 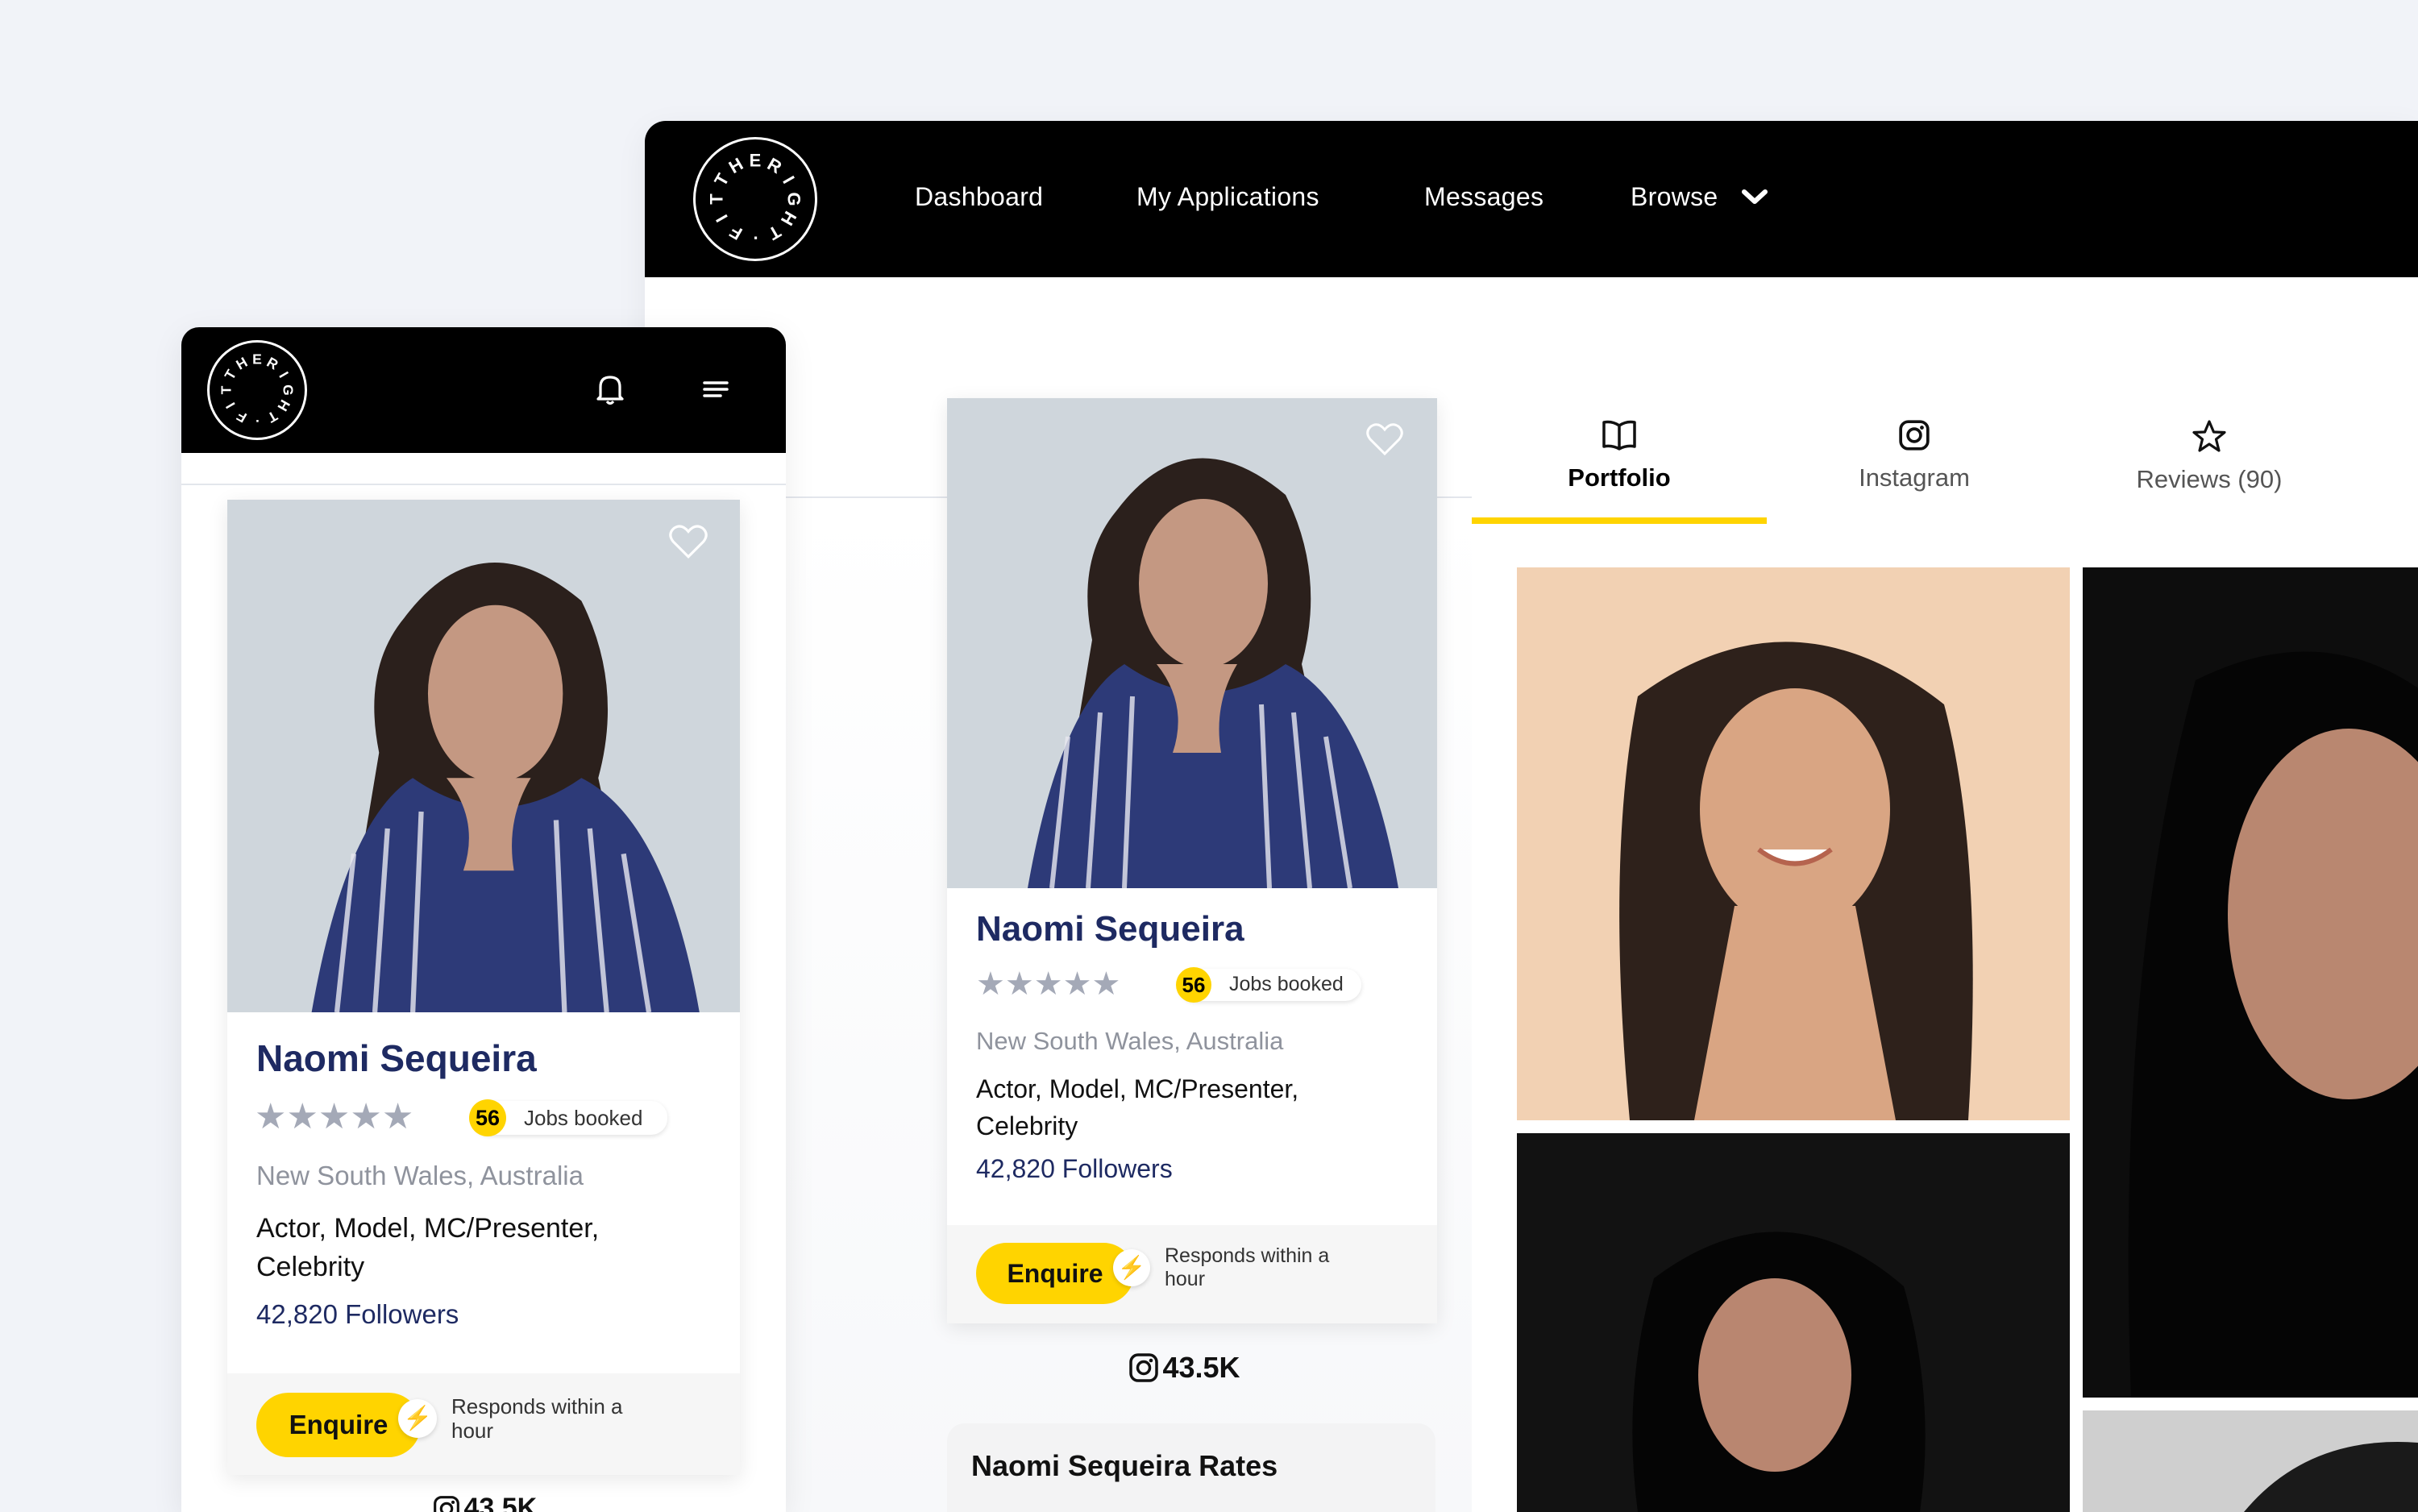 I want to click on tab-instagram: Instagram, so click(x=1914, y=471).